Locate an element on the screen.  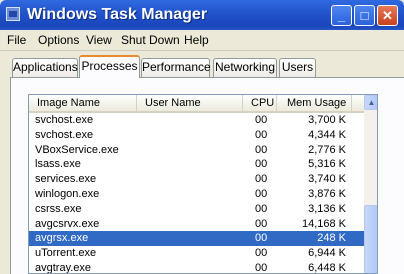
tab-processes: Processes is located at coordinates (109, 66).